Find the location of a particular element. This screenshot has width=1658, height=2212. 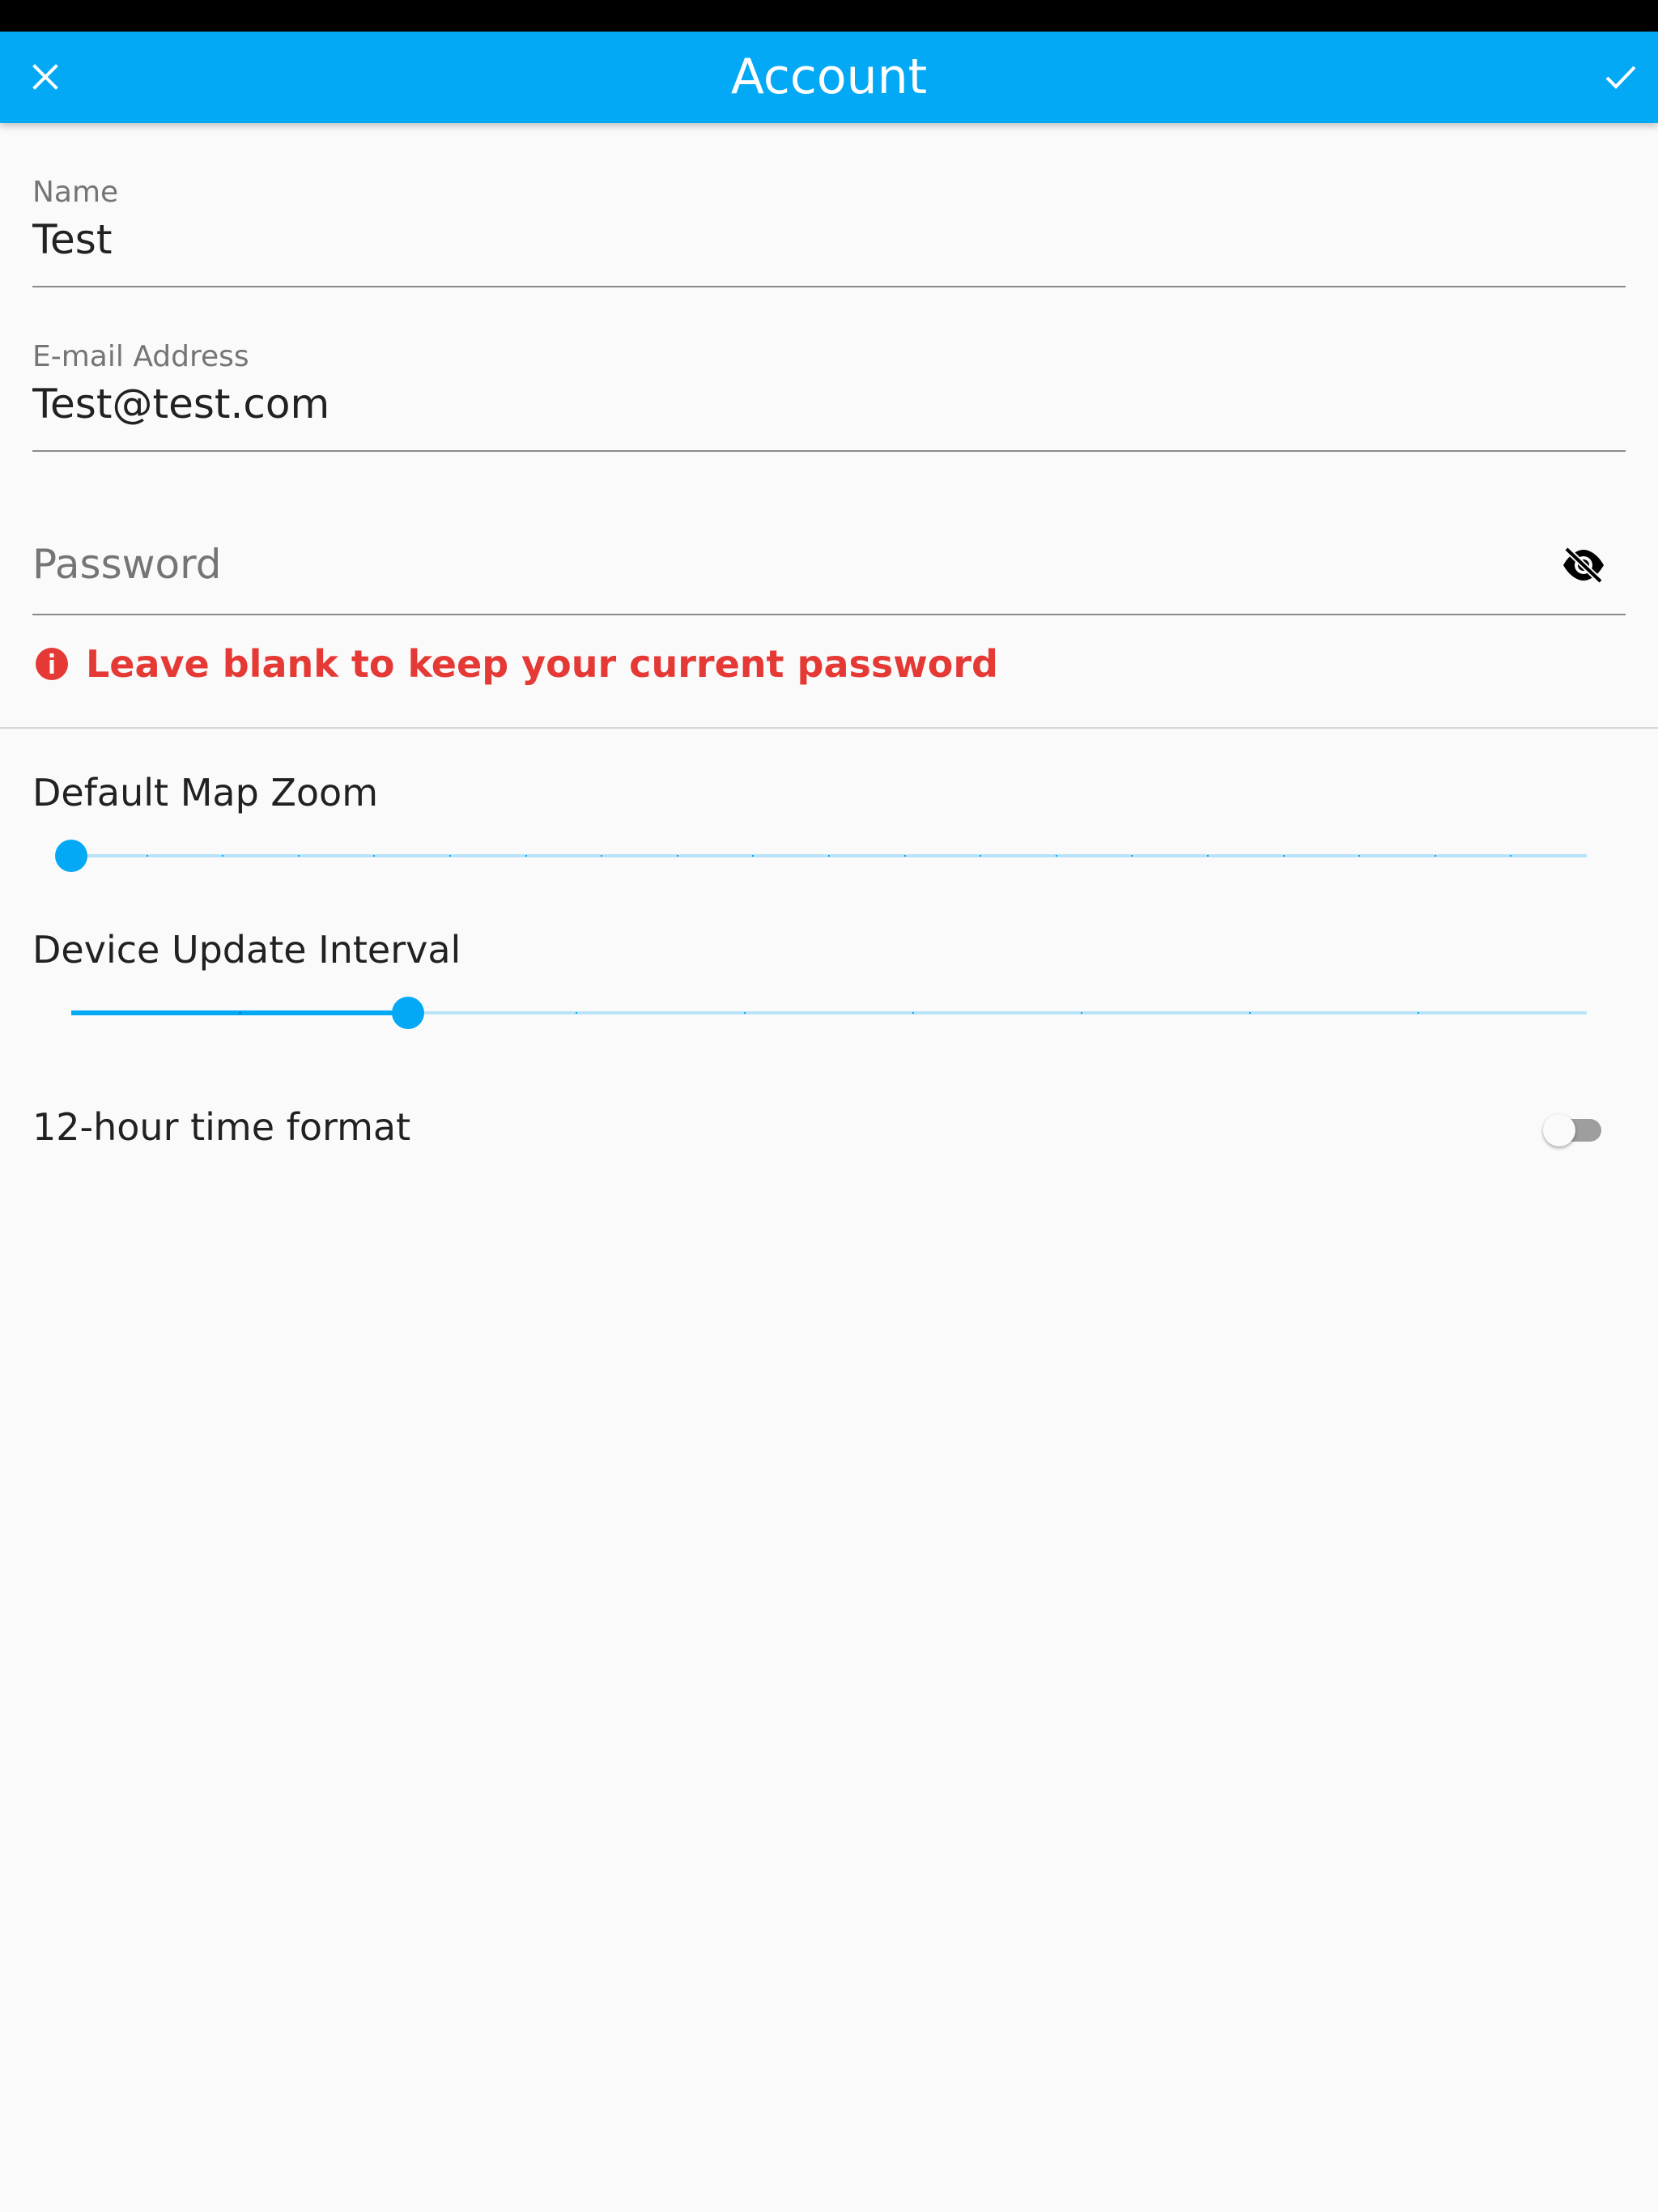

email-underline is located at coordinates (829, 451).